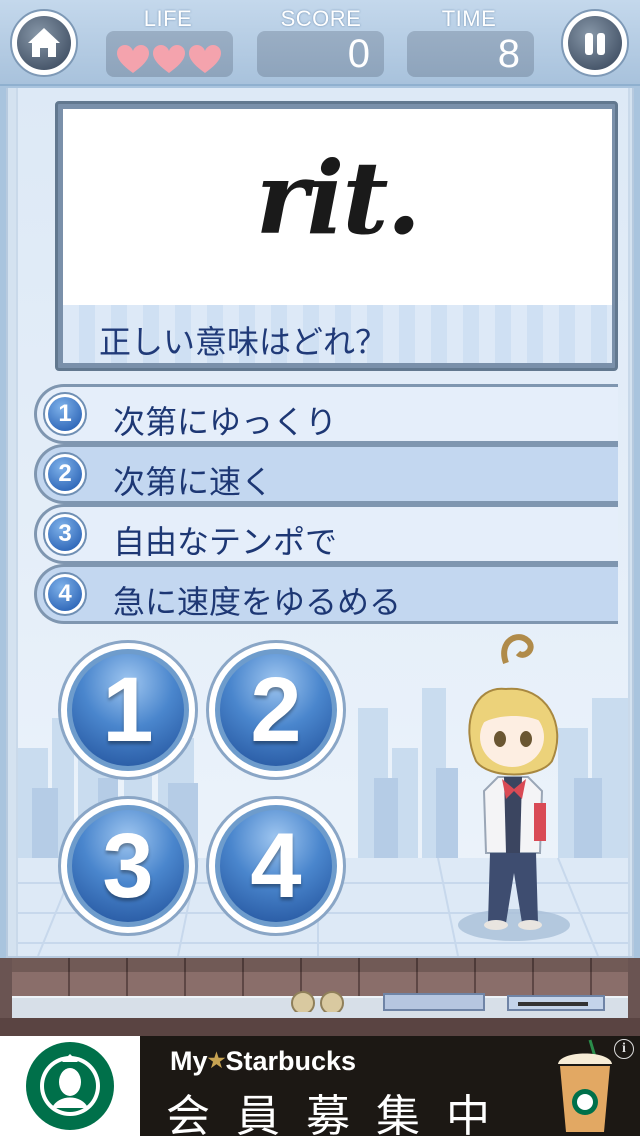 The height and width of the screenshot is (1136, 640). I want to click on answer-button-2: 2, so click(276, 710).